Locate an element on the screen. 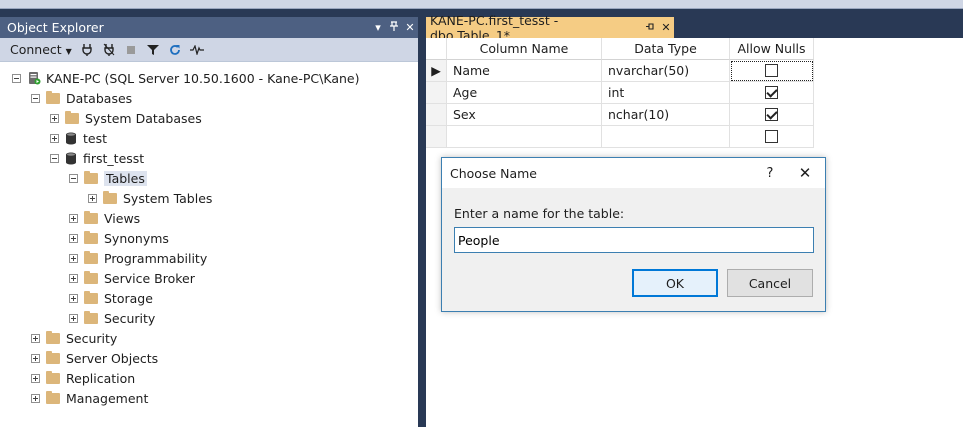 Image resolution: width=963 pixels, height=427 pixels. tree-node-db-test: test is located at coordinates (78, 138).